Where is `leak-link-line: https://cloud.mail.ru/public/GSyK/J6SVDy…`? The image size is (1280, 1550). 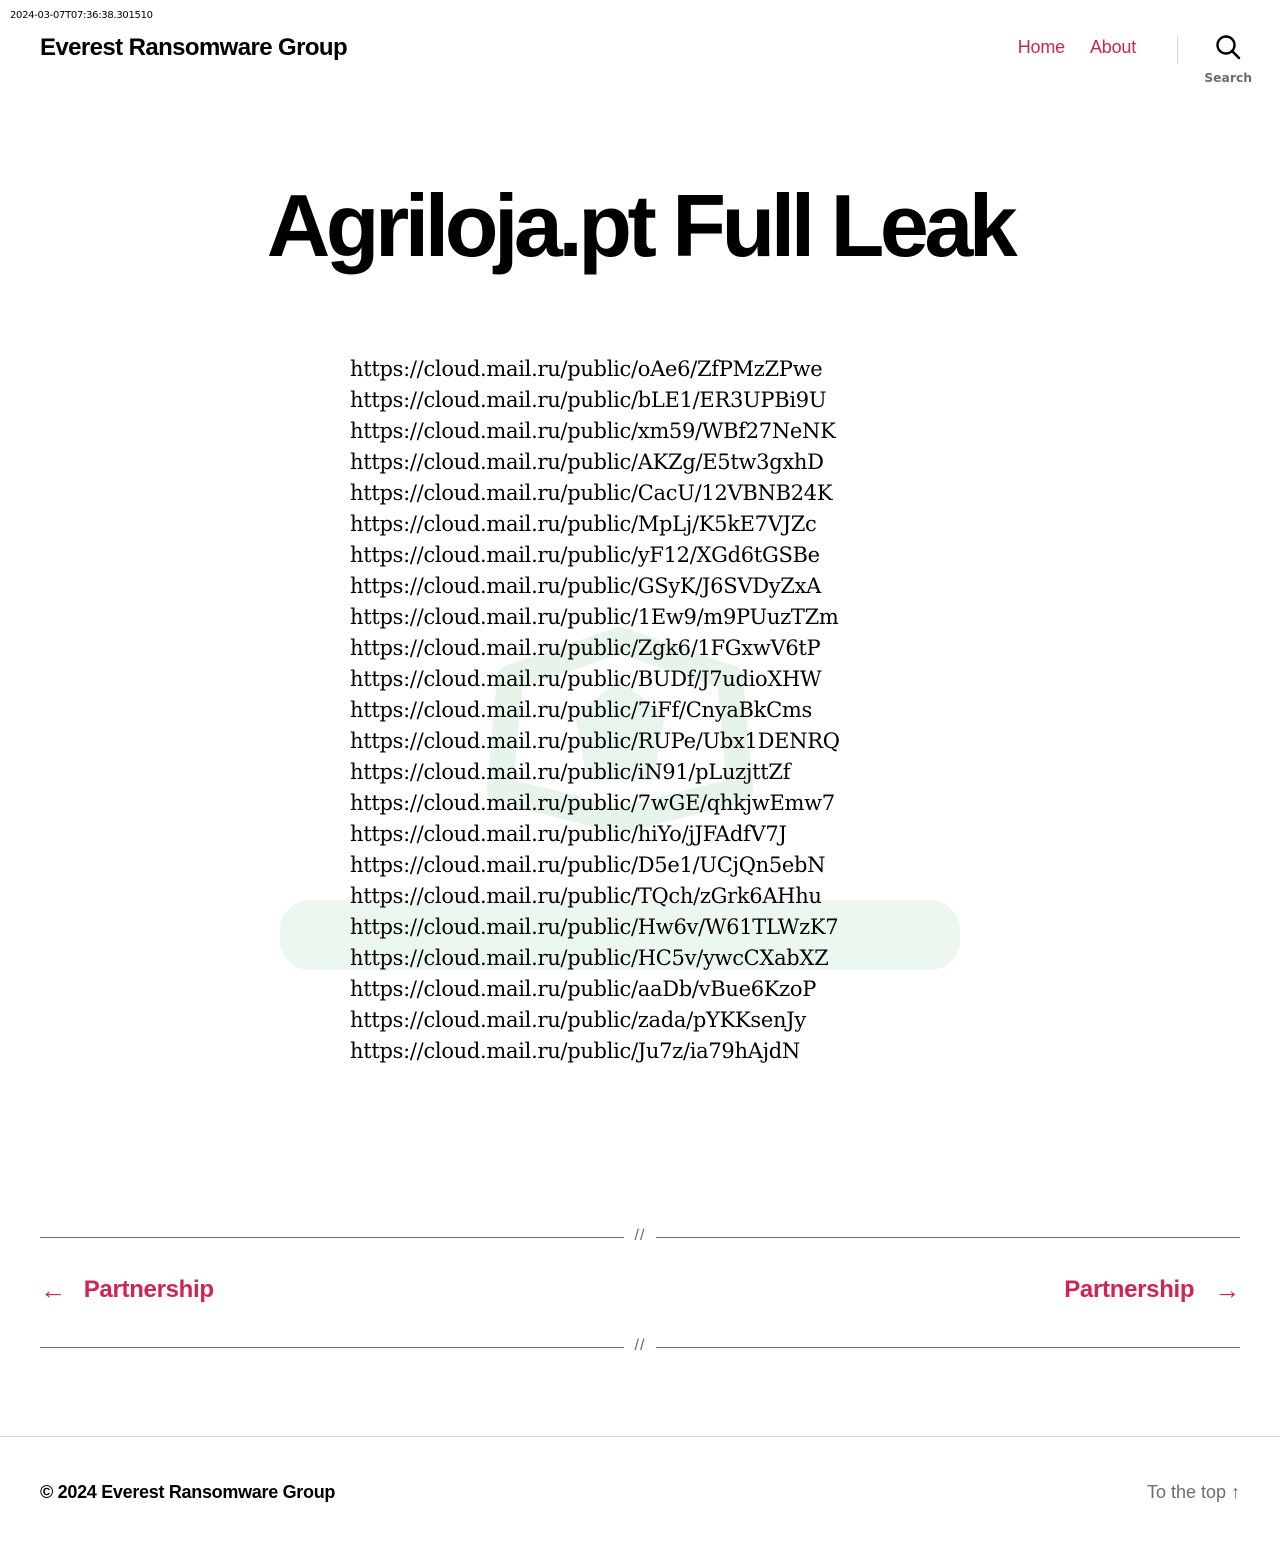
leak-link-line: https://cloud.mail.ru/public/GSyK/J6SVDy… is located at coordinates (585, 586).